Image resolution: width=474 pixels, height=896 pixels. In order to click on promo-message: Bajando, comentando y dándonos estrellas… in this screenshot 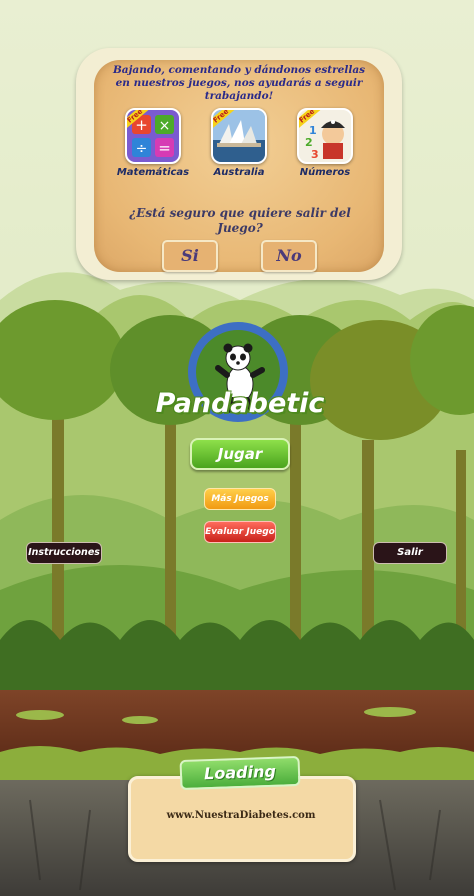, I will do `click(239, 83)`.